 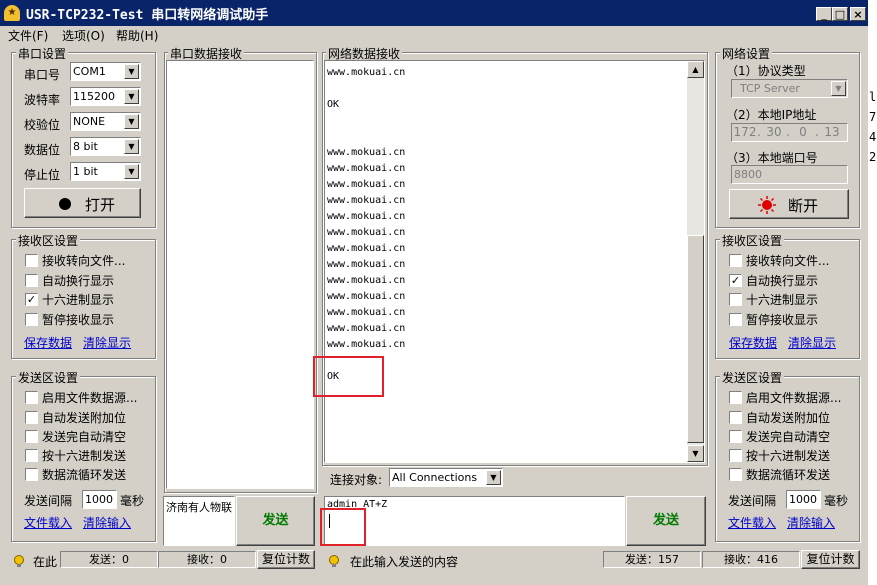 What do you see at coordinates (788, 437) in the screenshot?
I see `right-send-option-label: 发送完自动清空` at bounding box center [788, 437].